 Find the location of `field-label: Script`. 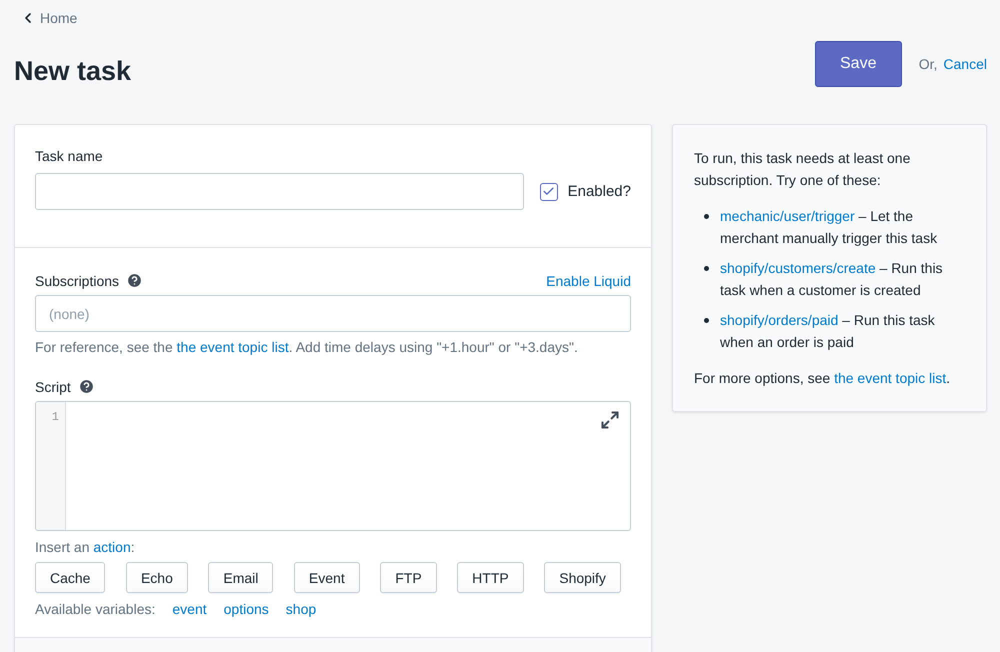

field-label: Script is located at coordinates (53, 386).